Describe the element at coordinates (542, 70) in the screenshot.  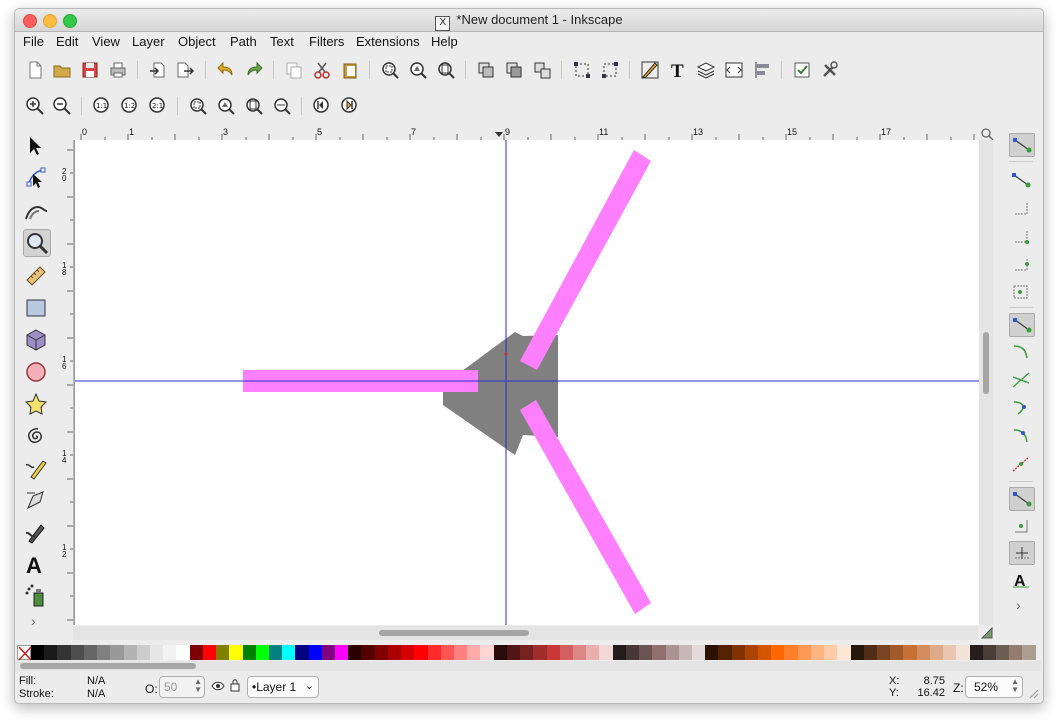
I see `ungroup-icon` at that location.